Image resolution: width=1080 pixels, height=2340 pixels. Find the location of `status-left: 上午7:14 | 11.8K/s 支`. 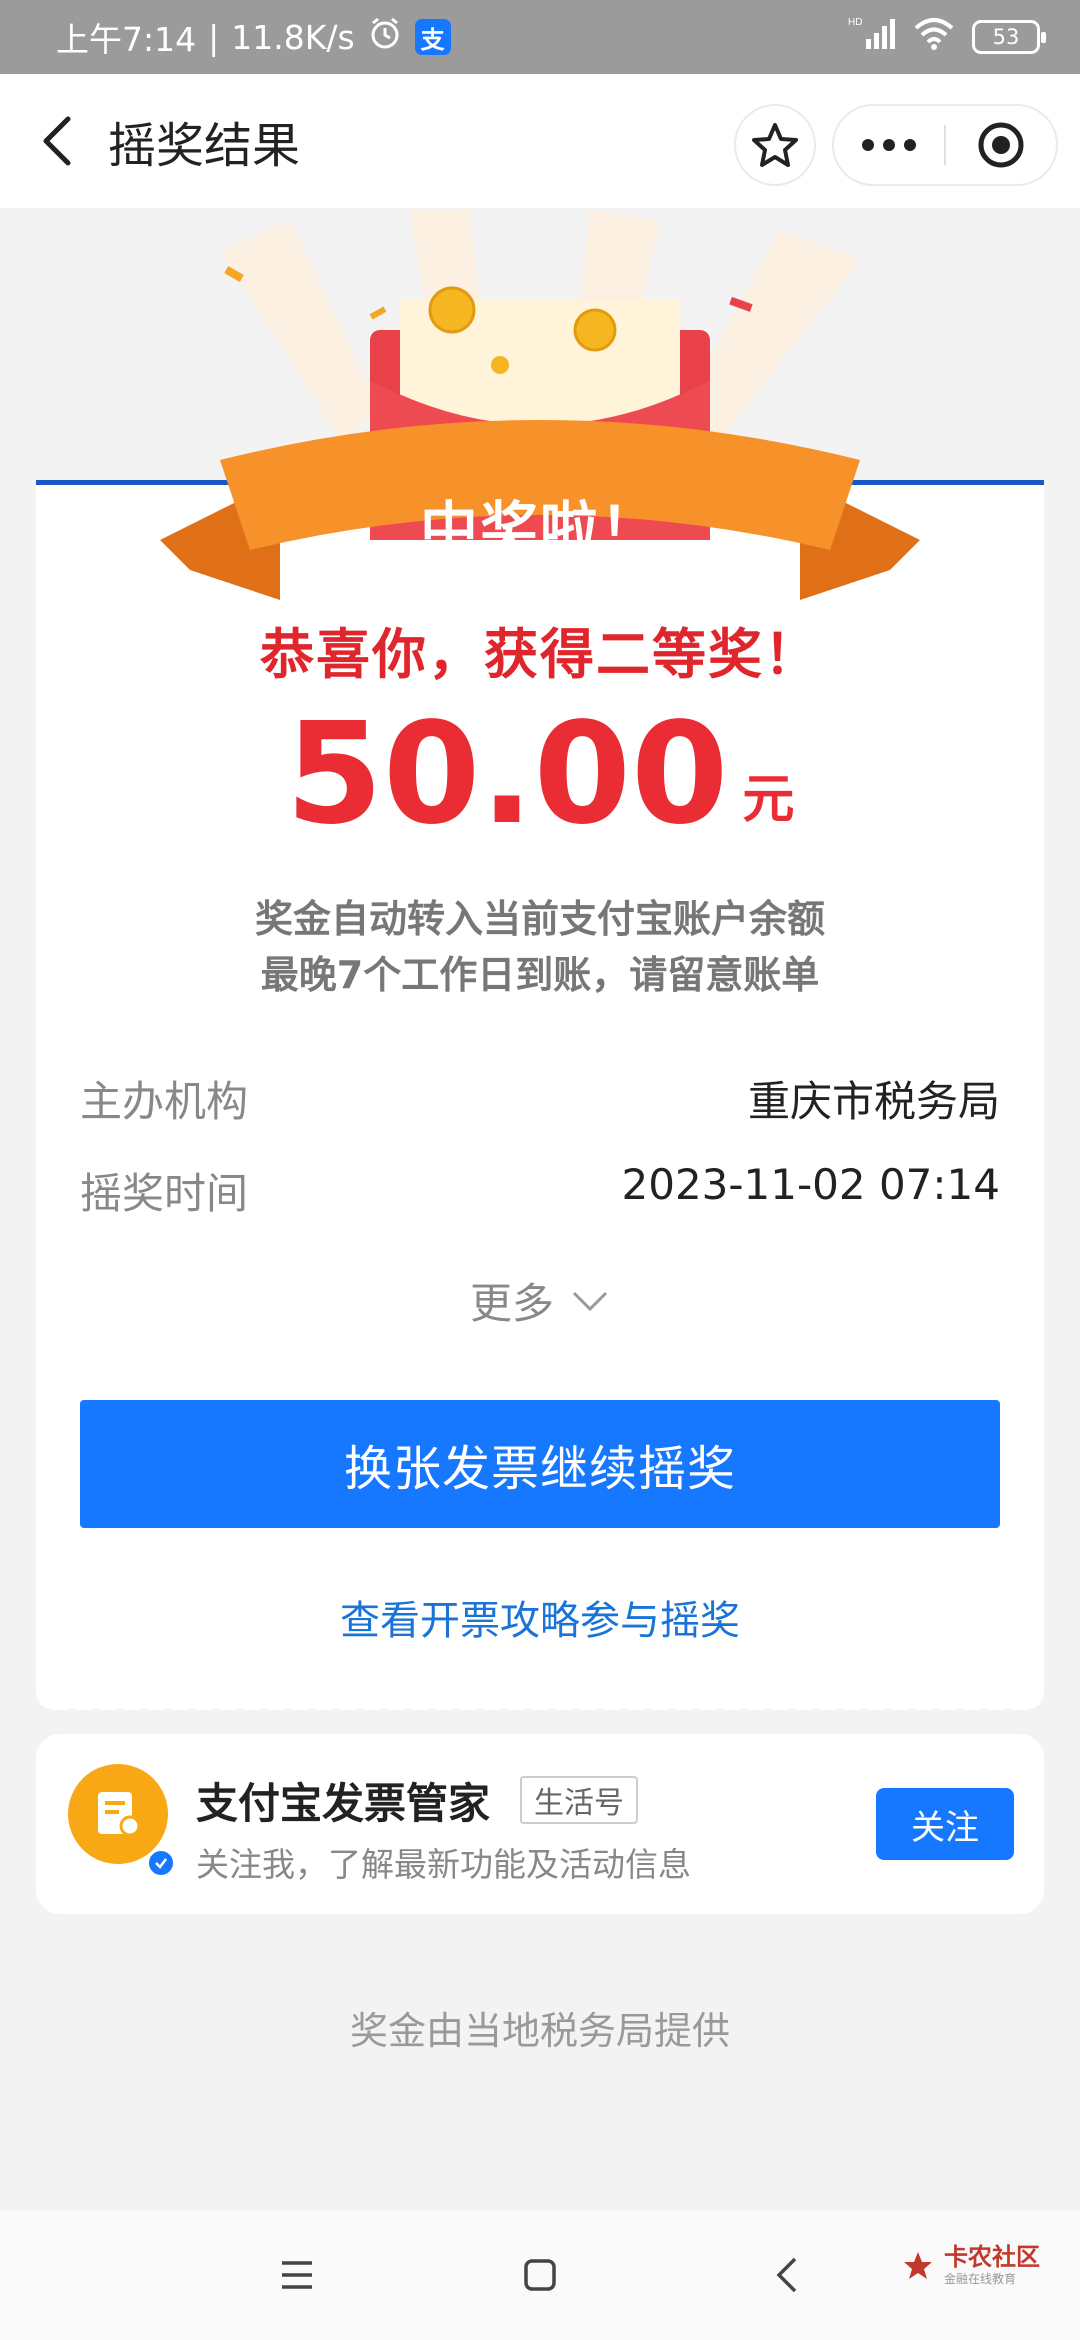

status-left: 上午7:14 | 11.8K/s 支 is located at coordinates (253, 37).